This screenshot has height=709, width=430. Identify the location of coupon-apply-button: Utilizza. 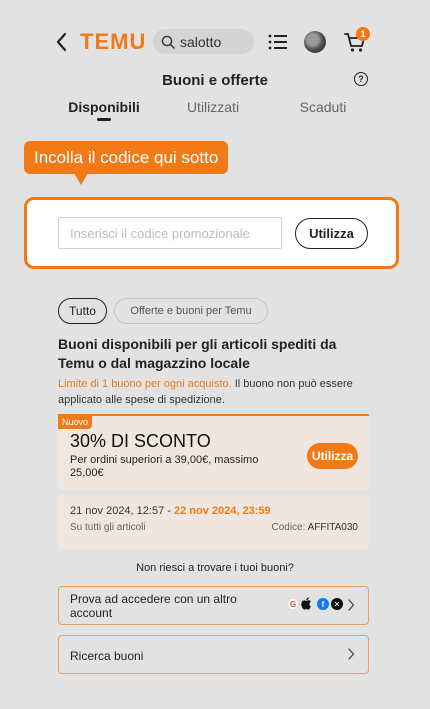
(332, 456).